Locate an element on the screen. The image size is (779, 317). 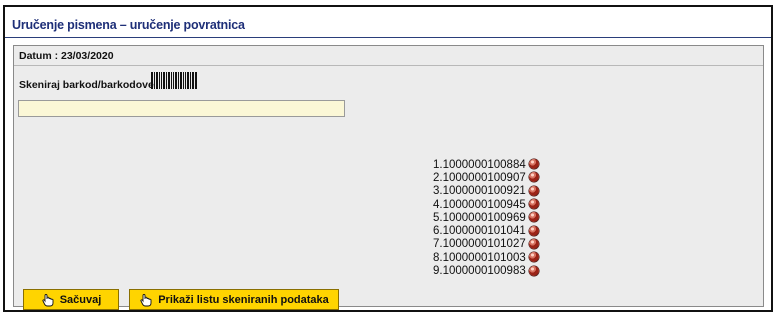
item-code: 1000000100945 is located at coordinates (484, 204).